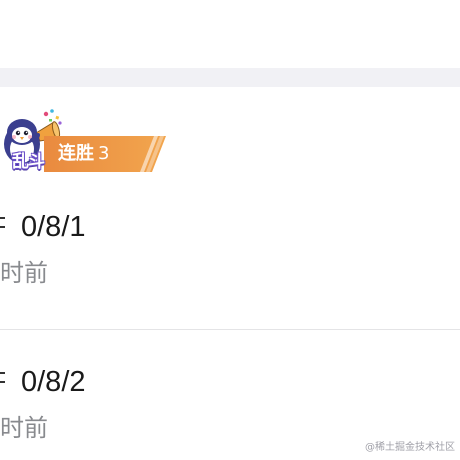 The height and width of the screenshot is (460, 460). I want to click on row-divider, so click(230, 329).